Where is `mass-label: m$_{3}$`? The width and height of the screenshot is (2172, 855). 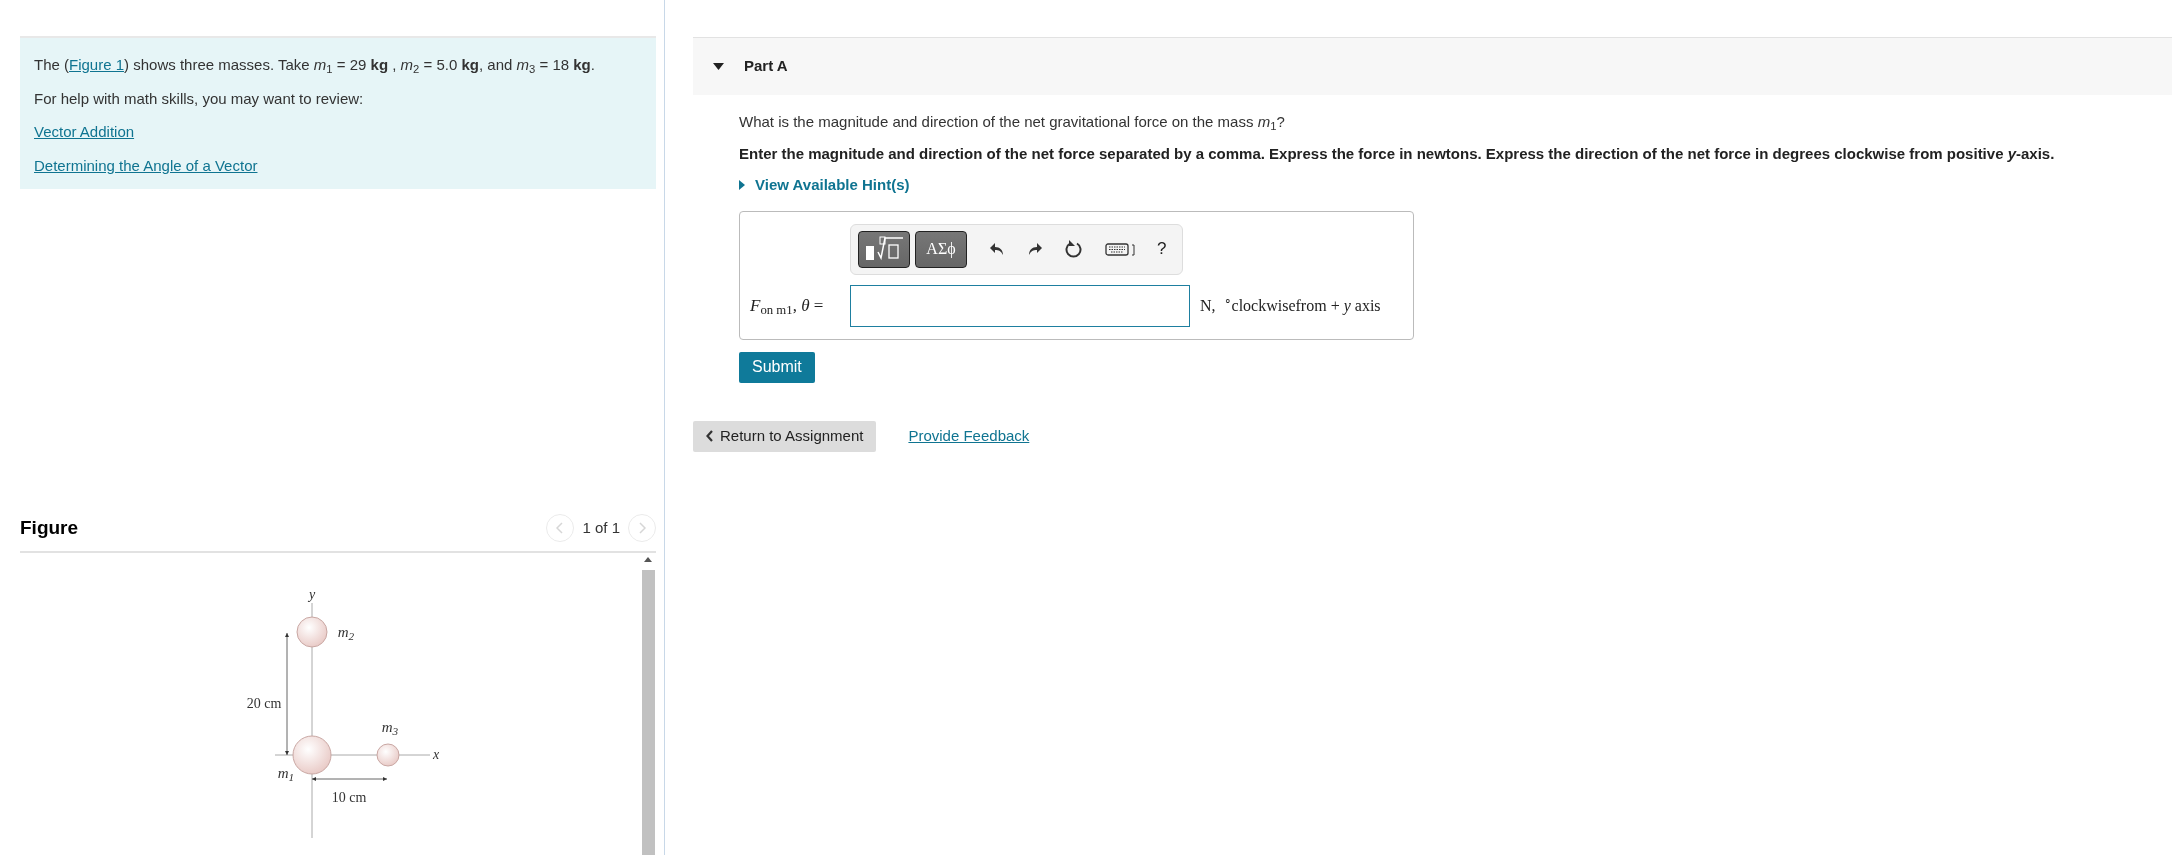
mass-label: m$_{3}$ is located at coordinates (390, 727).